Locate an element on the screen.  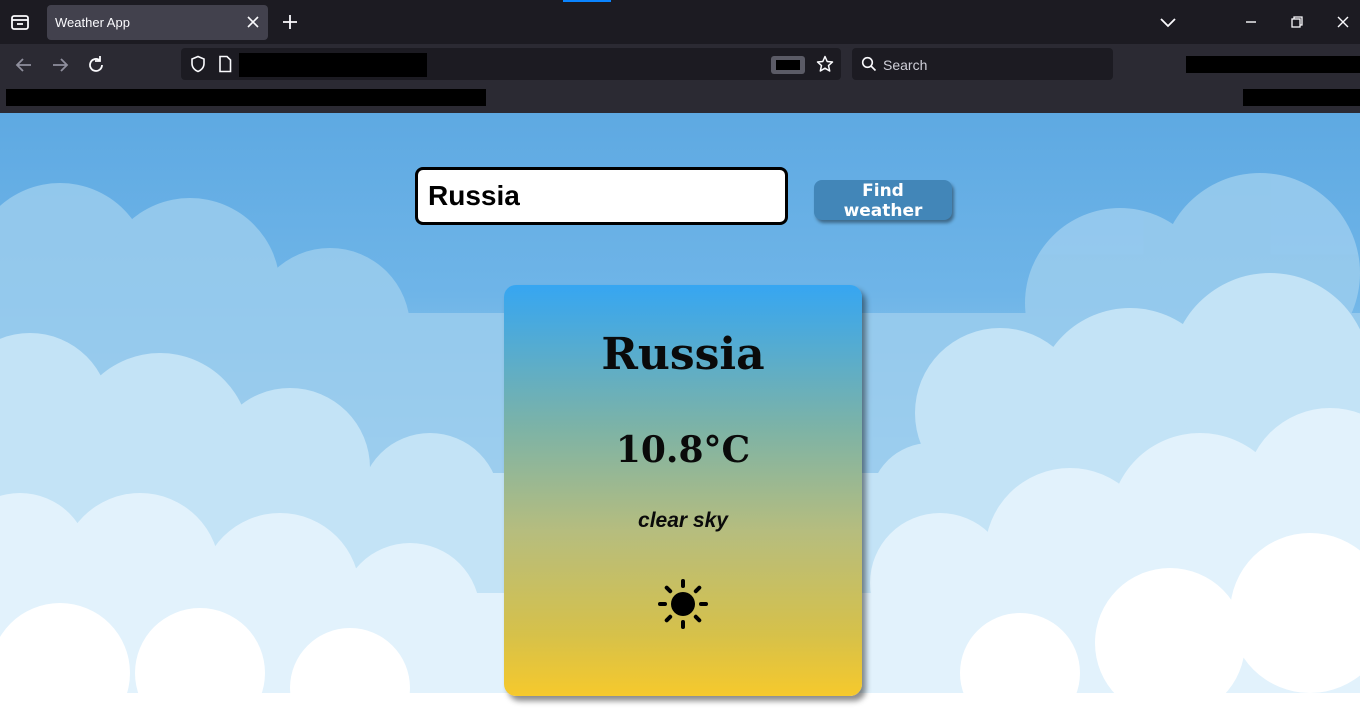
restore-icon is located at coordinates (1297, 22).